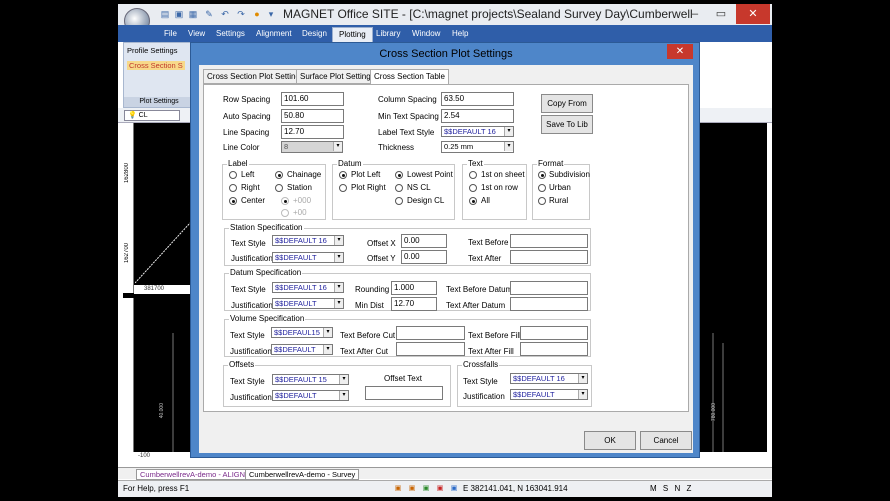 This screenshot has height=501, width=890. Describe the element at coordinates (225, 14) in the screenshot. I see `undo-icon: ↶` at that location.